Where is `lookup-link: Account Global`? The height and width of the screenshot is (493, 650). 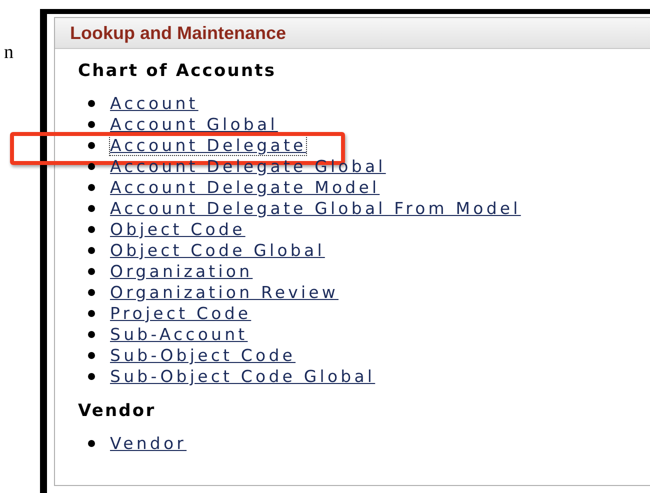 lookup-link: Account Global is located at coordinates (194, 124).